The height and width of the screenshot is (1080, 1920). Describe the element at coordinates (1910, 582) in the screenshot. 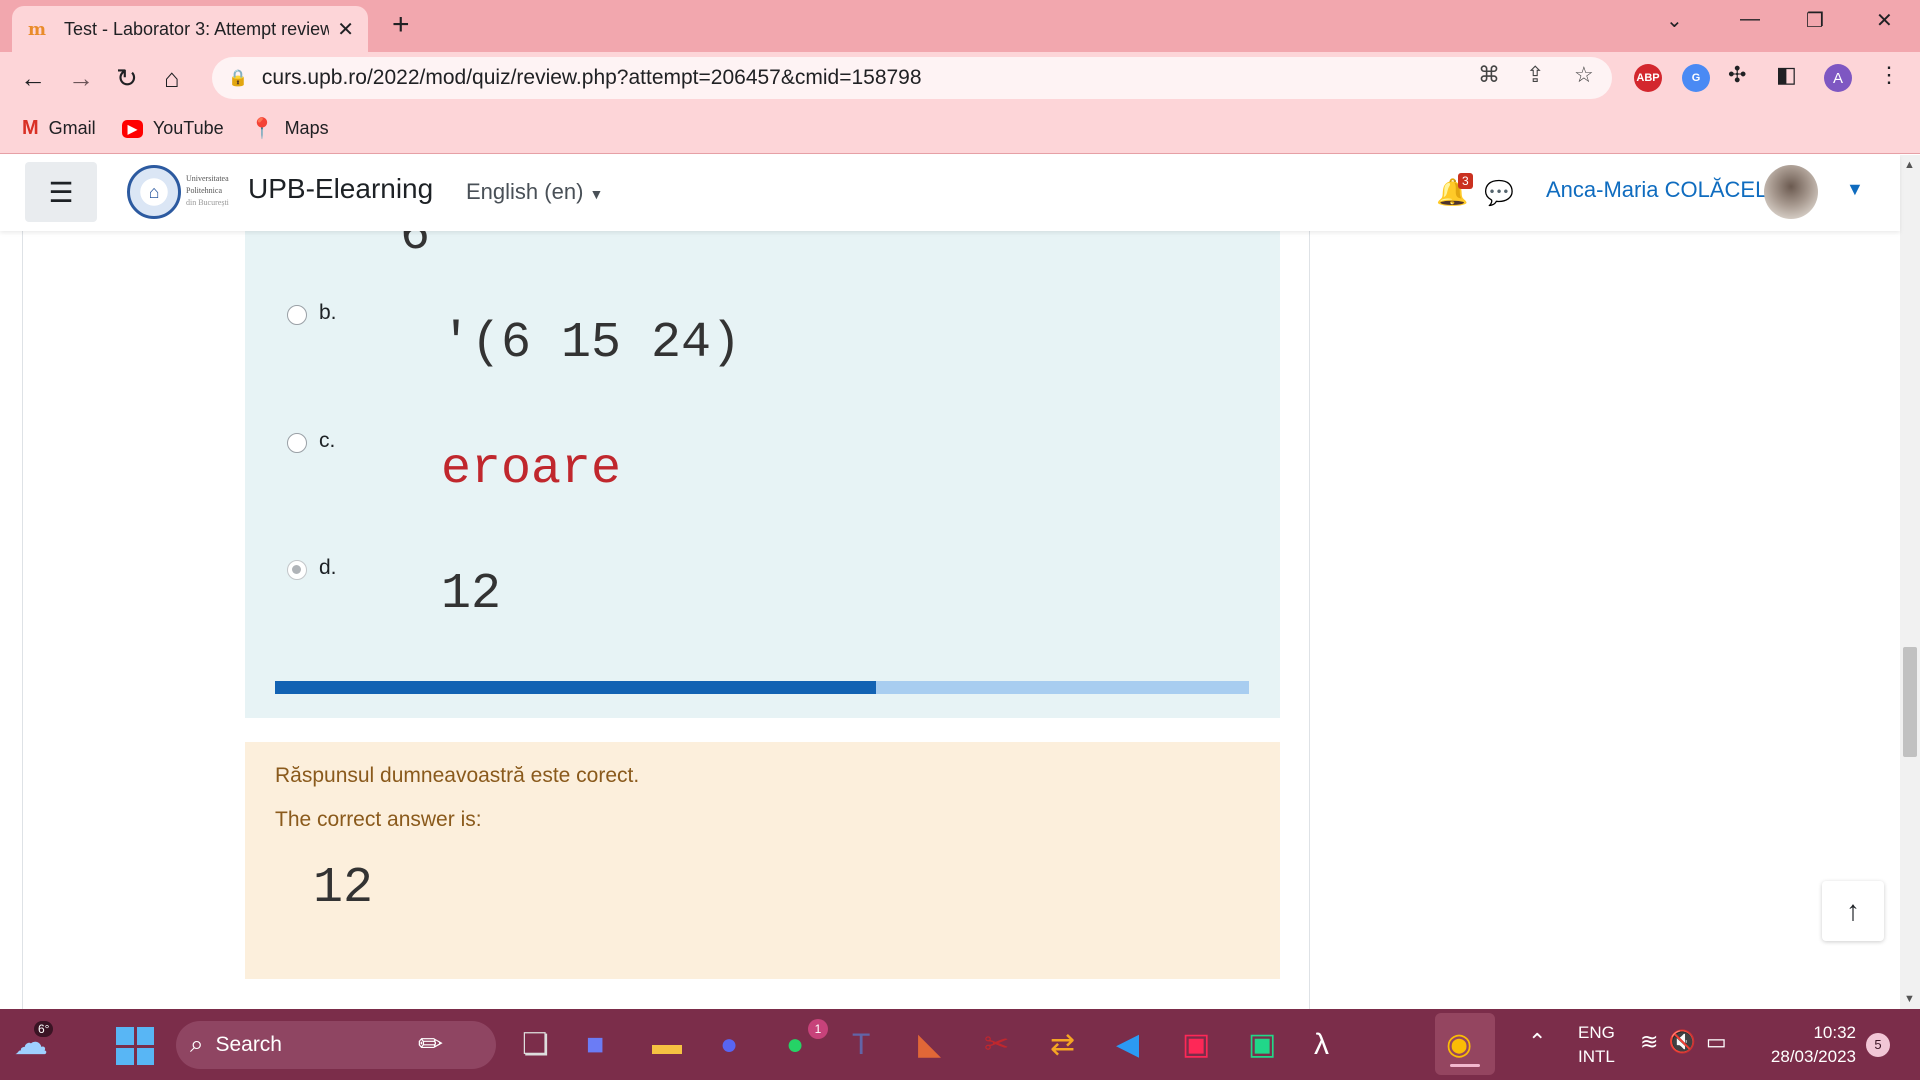

I see `page-scrollbar: ▲ ▼` at that location.